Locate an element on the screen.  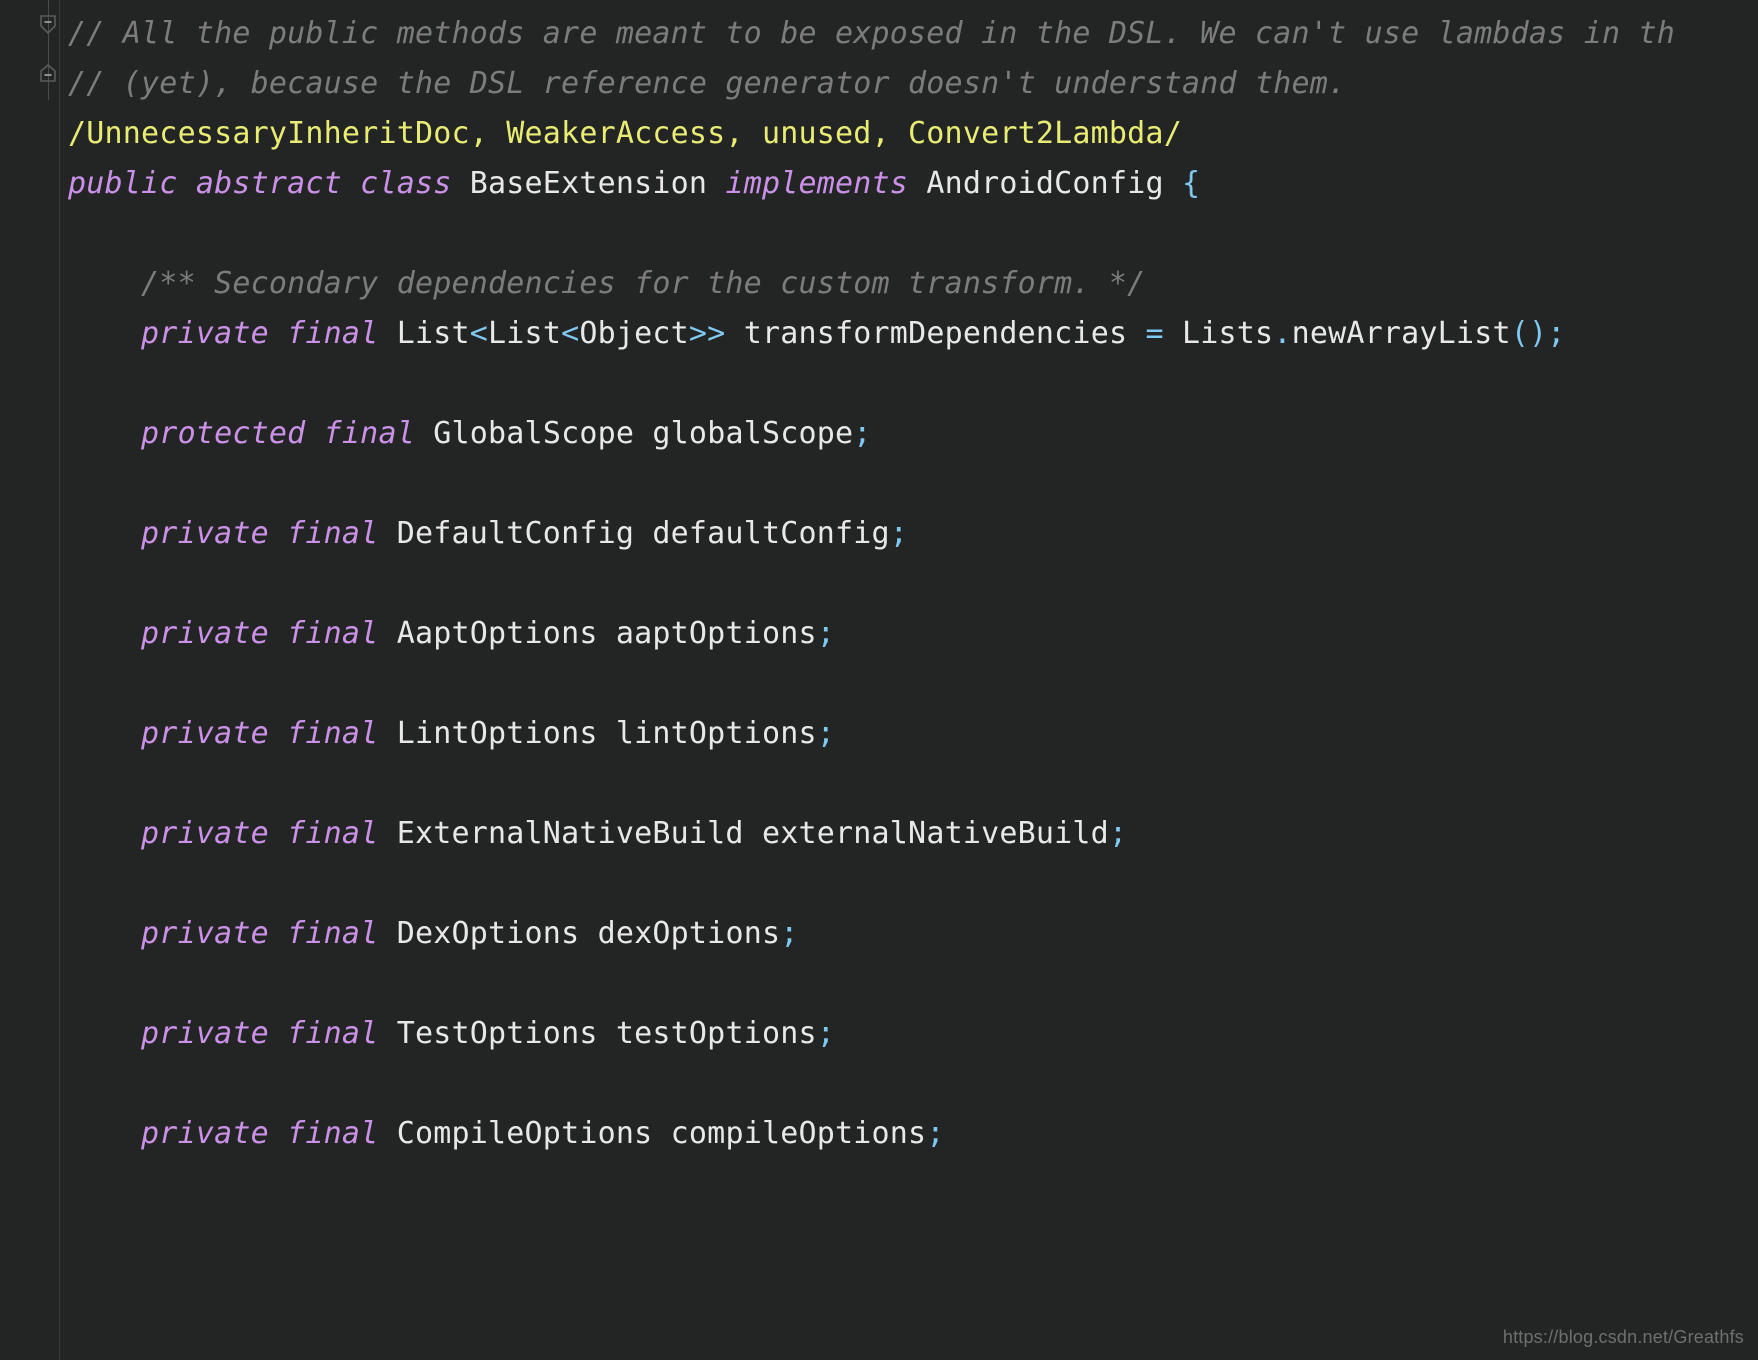
line-field-globalScope: protected final GlobalScope globalScope; is located at coordinates (909, 434).